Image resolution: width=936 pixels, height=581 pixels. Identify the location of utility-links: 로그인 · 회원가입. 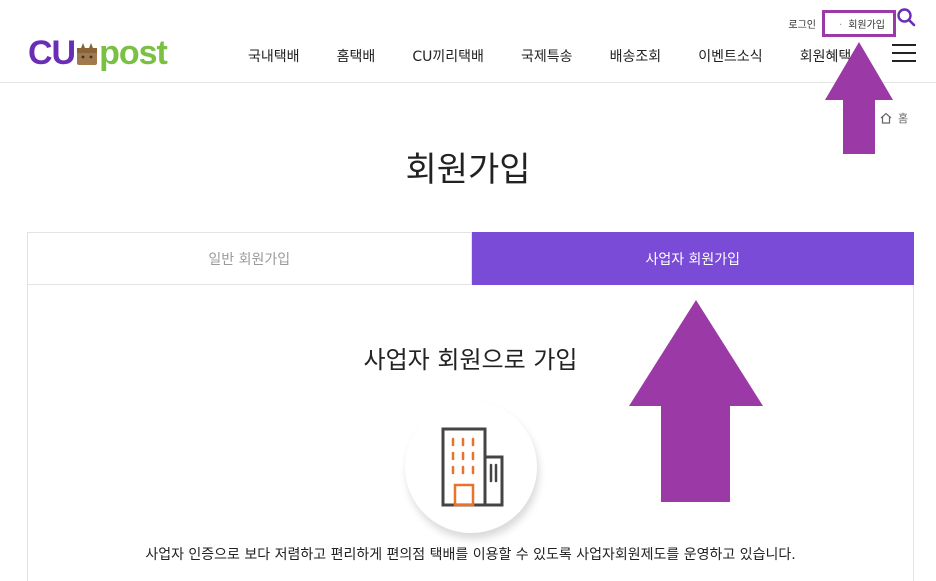
(842, 23).